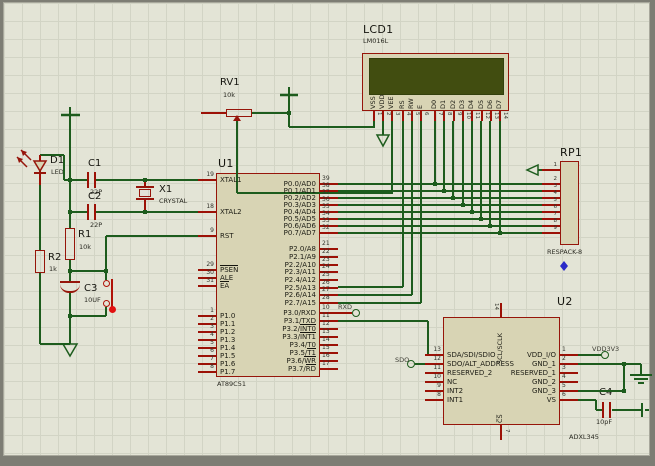 This screenshot has width=655, height=466. What do you see at coordinates (112, 309) in the screenshot?
I see `origin-marker-red` at bounding box center [112, 309].